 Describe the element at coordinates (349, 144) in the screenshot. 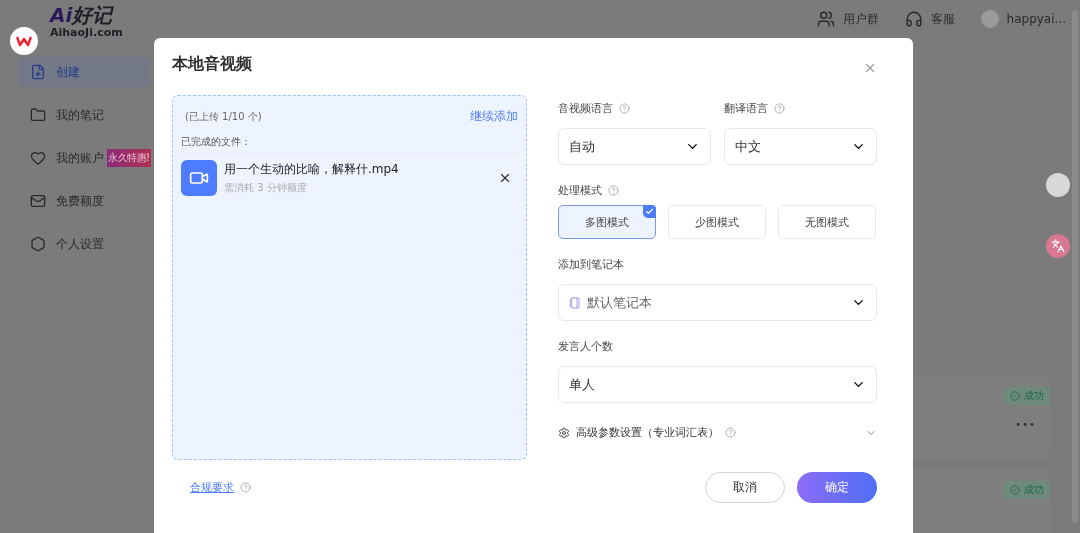

I see `section-label: 已完成的文件：` at that location.